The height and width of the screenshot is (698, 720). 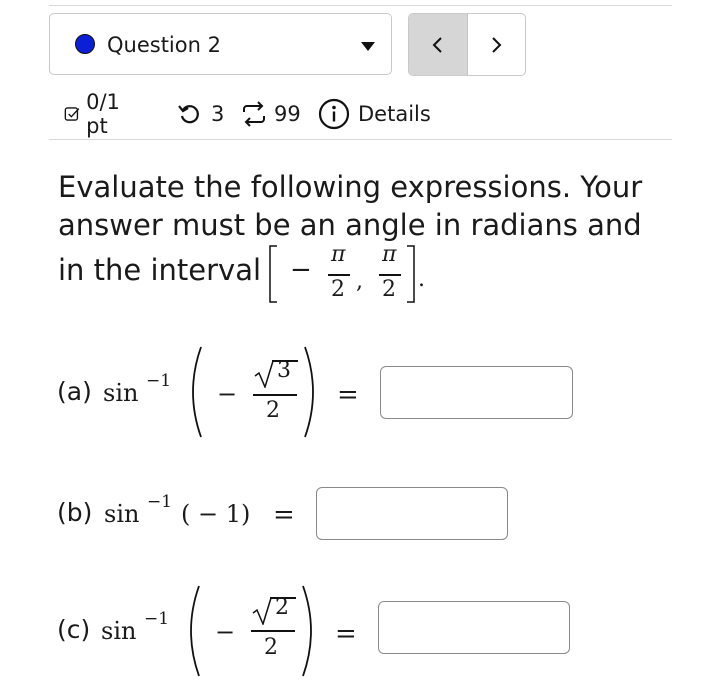 I want to click on right-bracket-icon, so click(x=411, y=274).